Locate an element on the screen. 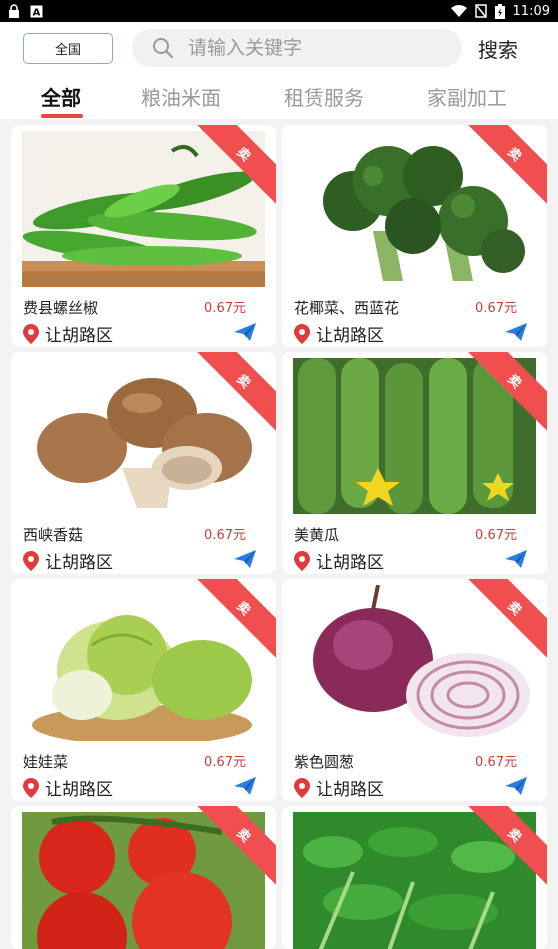 This screenshot has height=949, width=558. no-sim-icon is located at coordinates (480, 11).